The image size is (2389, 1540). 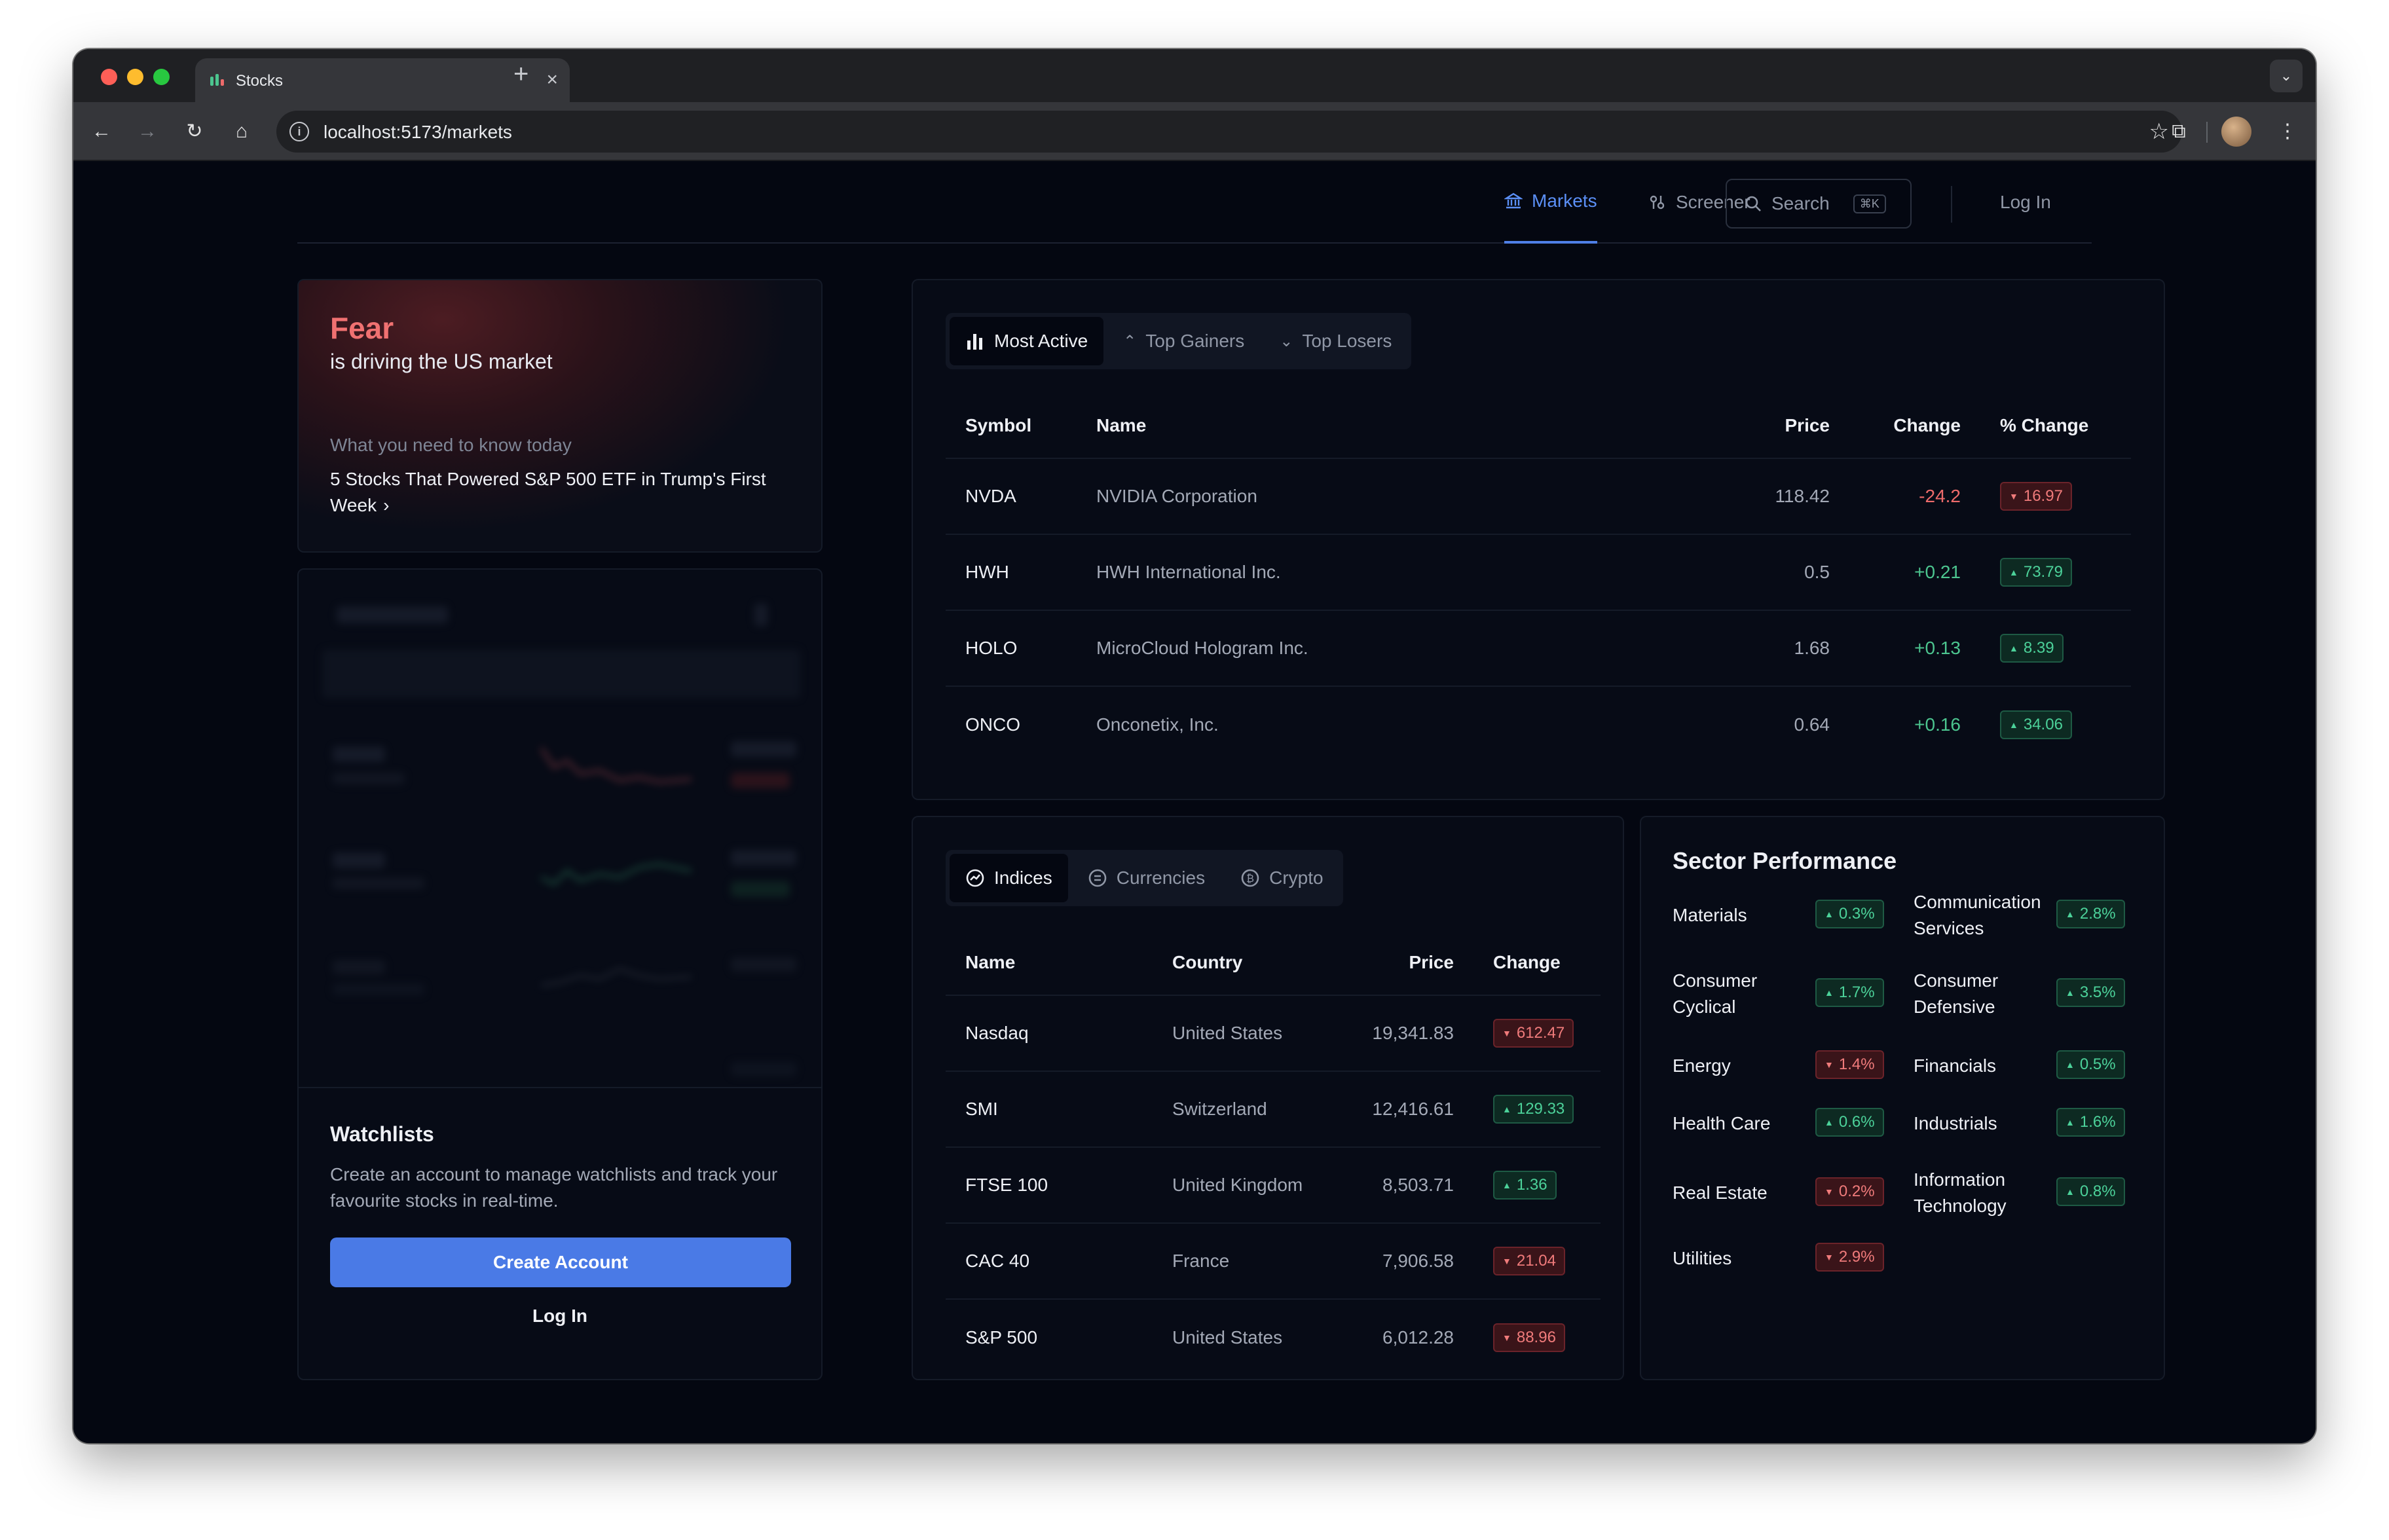 What do you see at coordinates (1273, 1185) in the screenshot?
I see `table-row: FTSE 100 United Kingdom 8,503.71 ▲ 1.36` at bounding box center [1273, 1185].